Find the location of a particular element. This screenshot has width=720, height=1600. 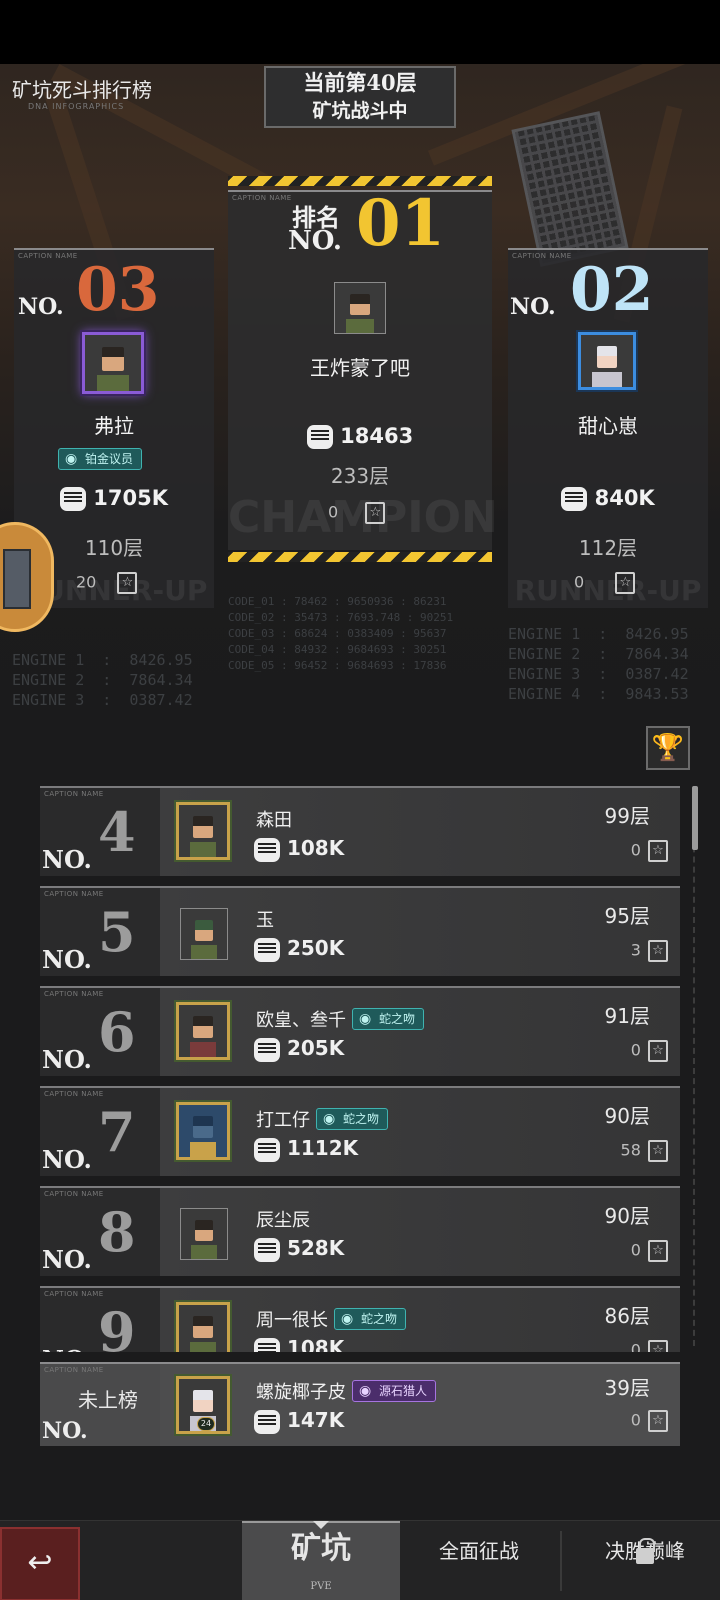

mine-cage-decor is located at coordinates (570, 189).